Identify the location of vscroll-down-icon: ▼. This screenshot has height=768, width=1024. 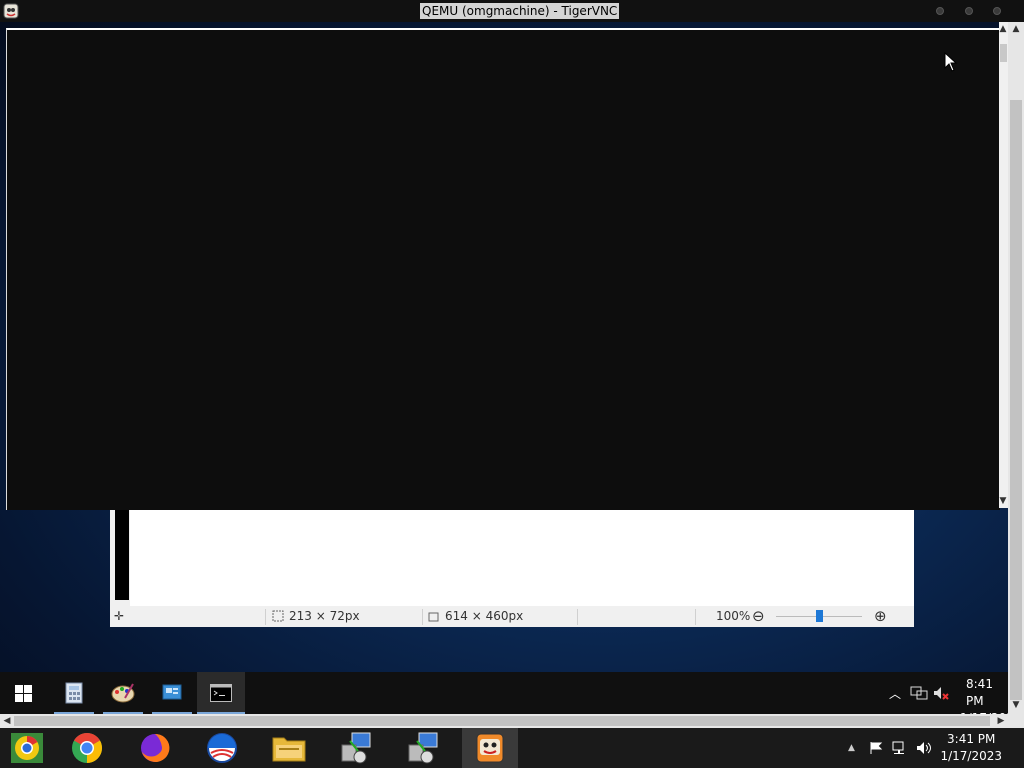
(1016, 705).